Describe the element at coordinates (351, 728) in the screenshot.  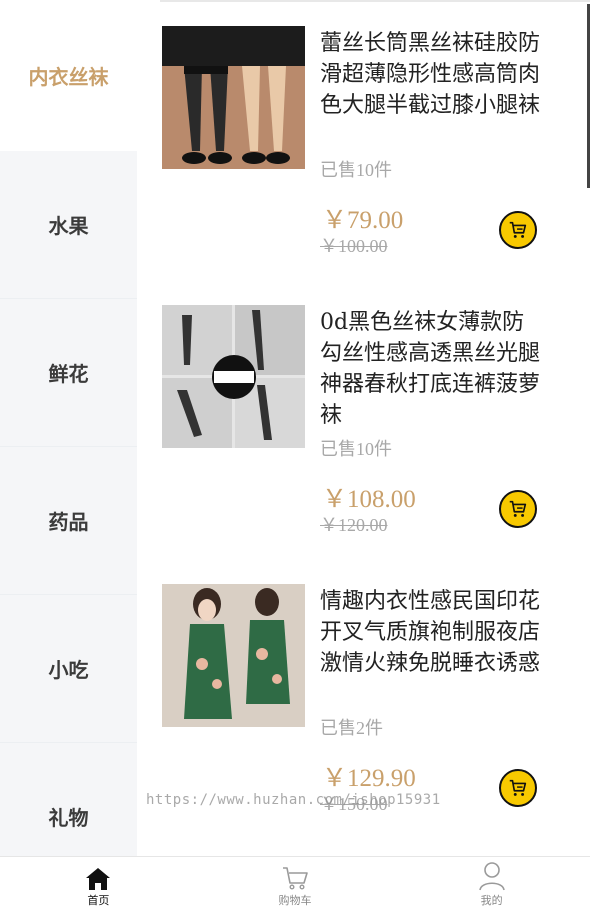
I see `sold-count: 已售2件` at that location.